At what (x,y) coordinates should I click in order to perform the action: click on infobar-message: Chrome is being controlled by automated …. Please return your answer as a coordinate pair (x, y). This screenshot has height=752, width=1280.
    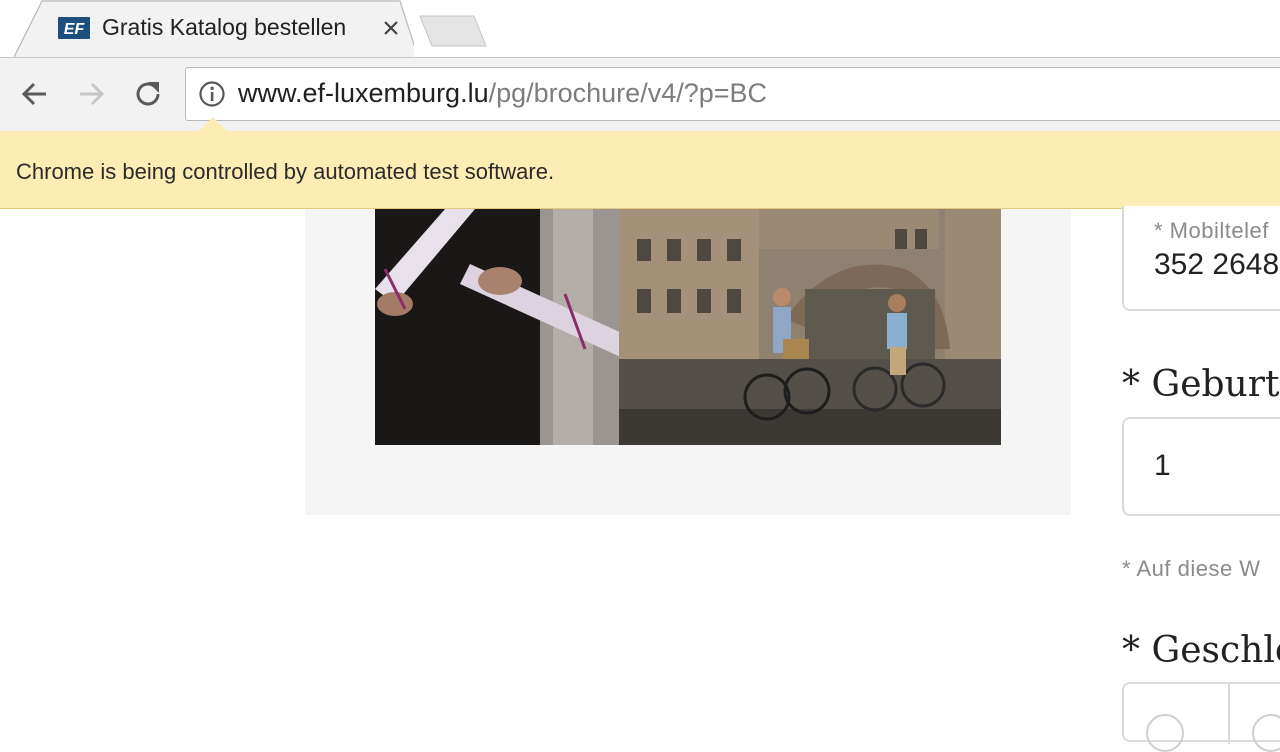
    Looking at the image, I should click on (285, 171).